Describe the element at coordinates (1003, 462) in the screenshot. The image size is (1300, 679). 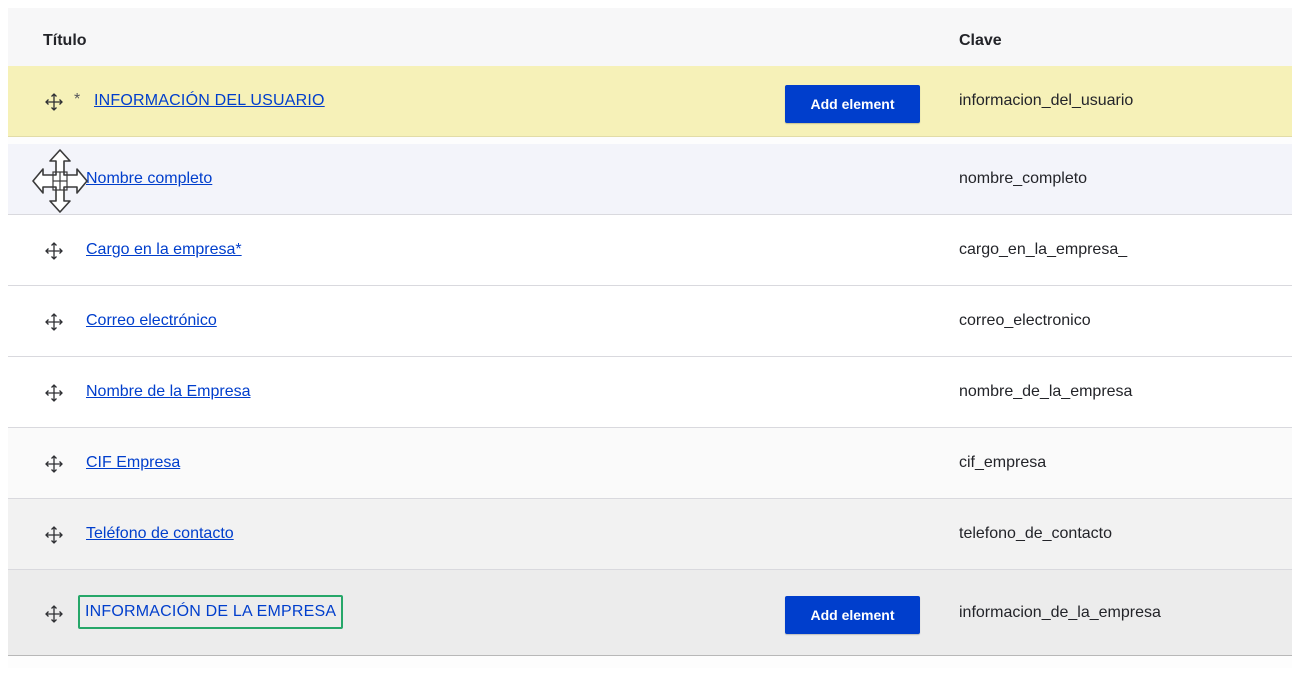
I see `row-key: cif_empresa` at that location.